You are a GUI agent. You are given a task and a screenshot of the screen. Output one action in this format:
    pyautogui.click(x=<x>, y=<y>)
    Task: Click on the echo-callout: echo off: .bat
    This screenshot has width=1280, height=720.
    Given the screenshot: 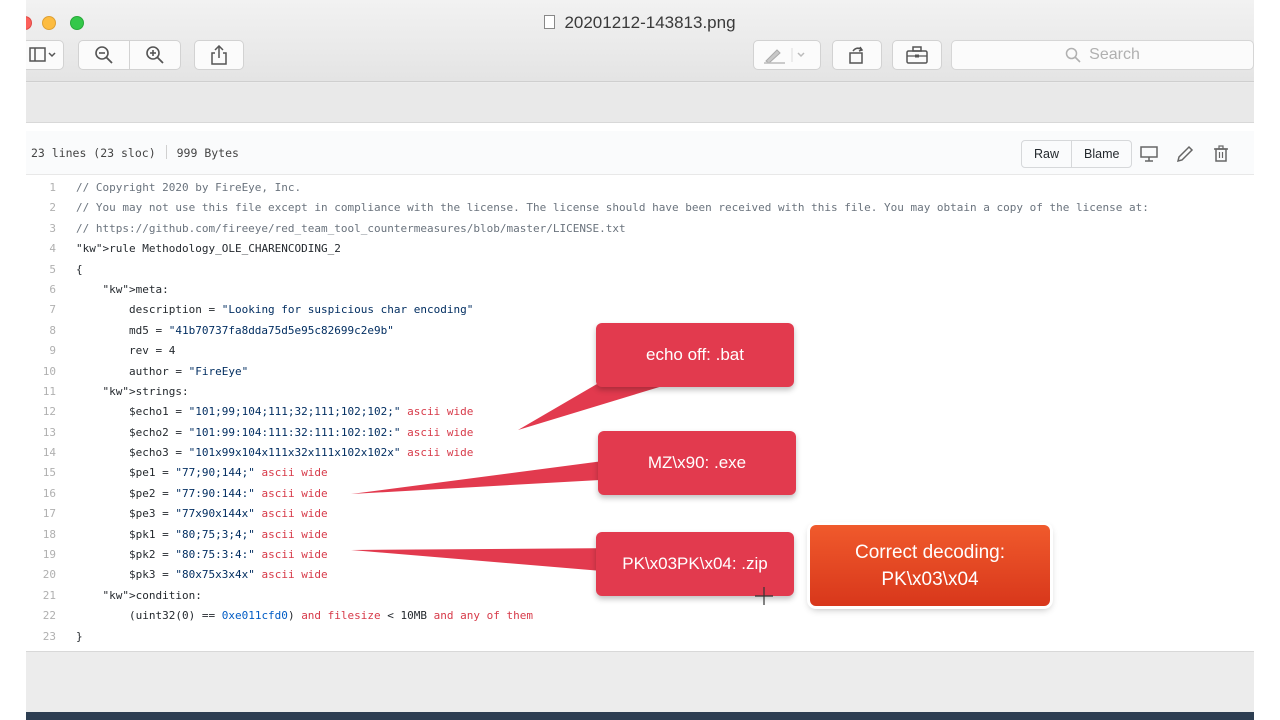 What is the action you would take?
    pyautogui.click(x=695, y=355)
    